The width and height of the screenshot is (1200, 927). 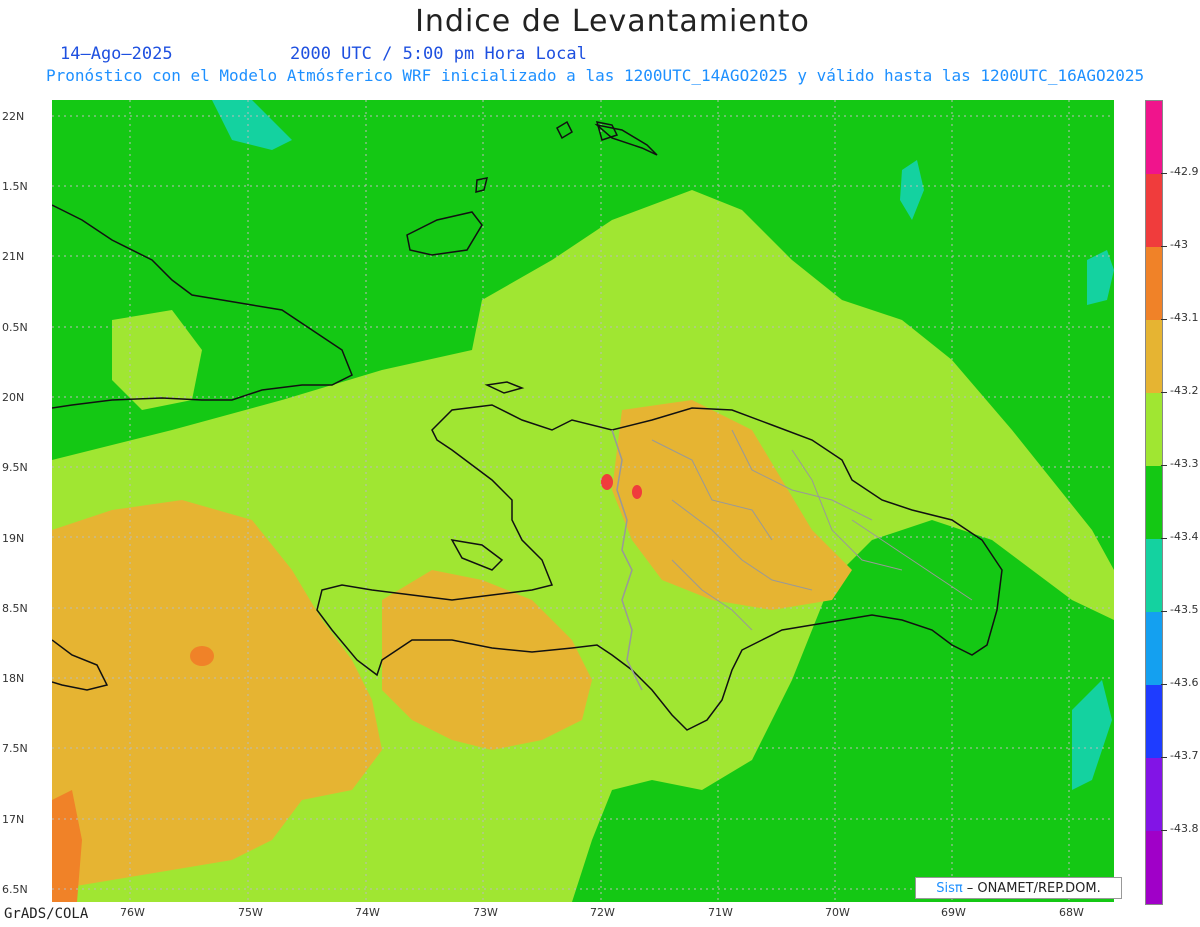 I want to click on lon-label: 74W, so click(x=367, y=912).